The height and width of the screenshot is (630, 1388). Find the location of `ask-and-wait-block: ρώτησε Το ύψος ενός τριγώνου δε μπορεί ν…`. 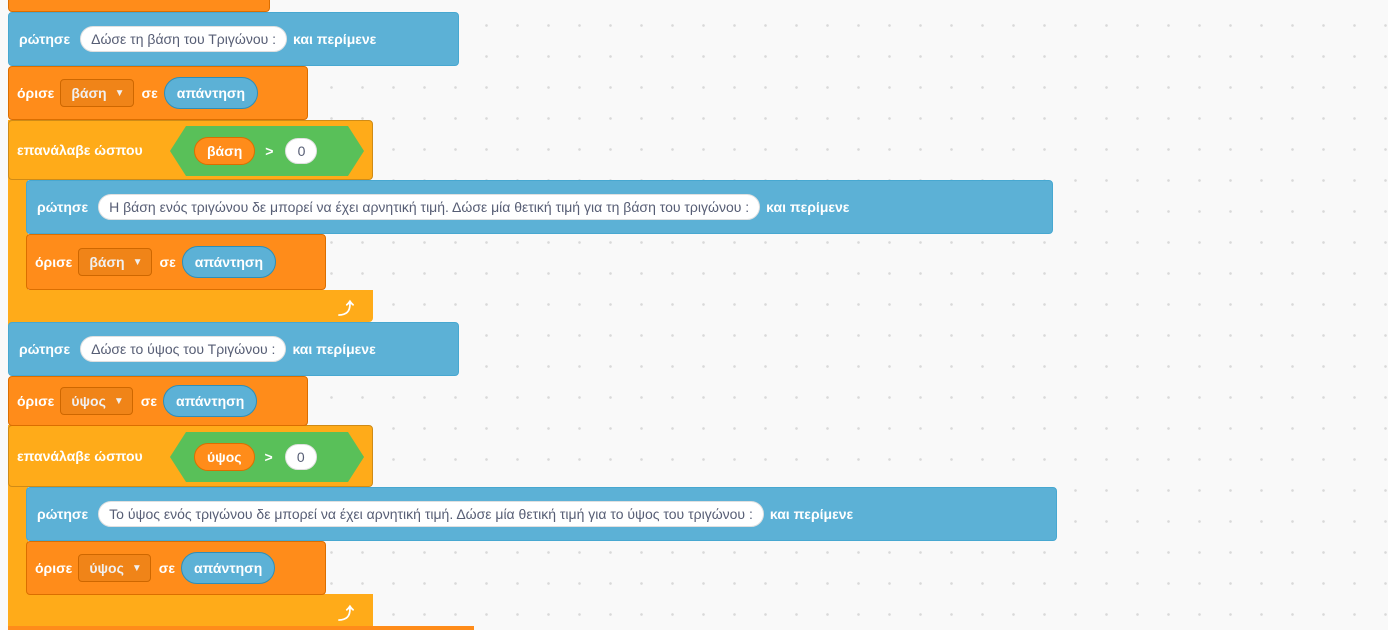

ask-and-wait-block: ρώτησε Το ύψος ενός τριγώνου δε μπορεί ν… is located at coordinates (541, 514).